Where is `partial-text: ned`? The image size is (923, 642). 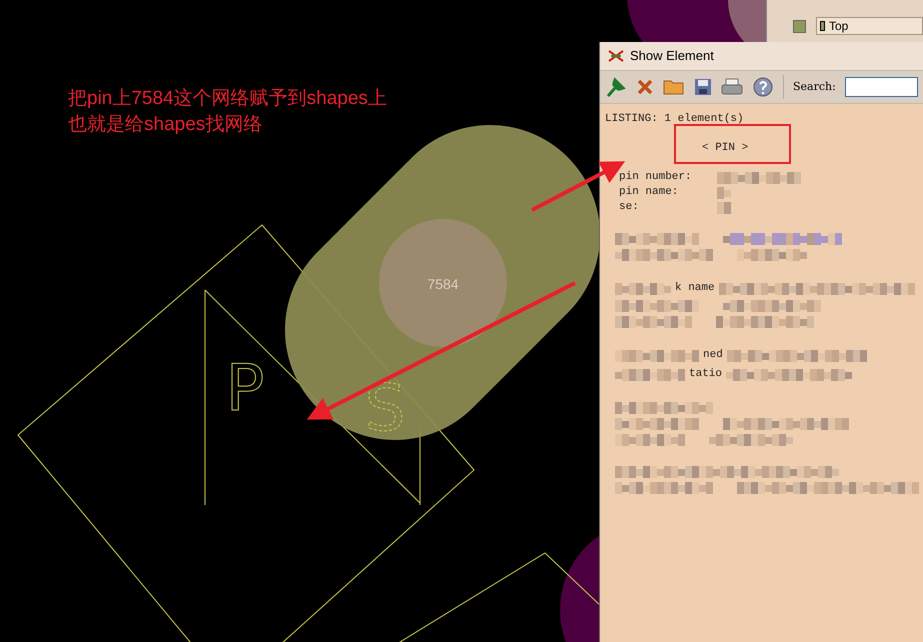 partial-text: ned is located at coordinates (713, 355).